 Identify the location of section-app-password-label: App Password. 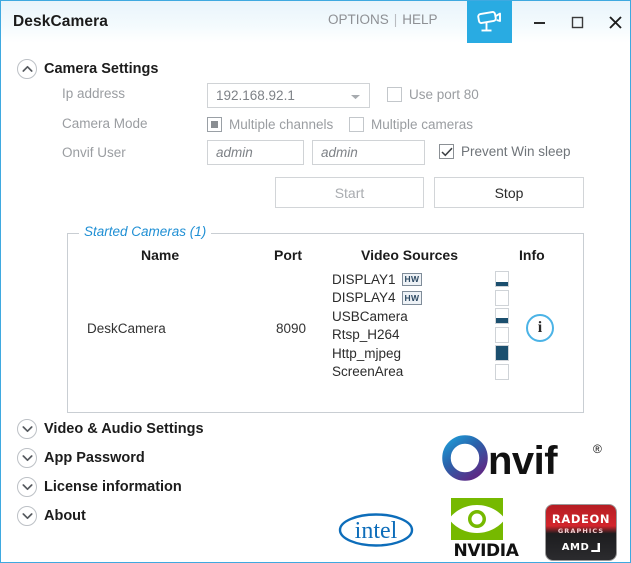
(94, 458).